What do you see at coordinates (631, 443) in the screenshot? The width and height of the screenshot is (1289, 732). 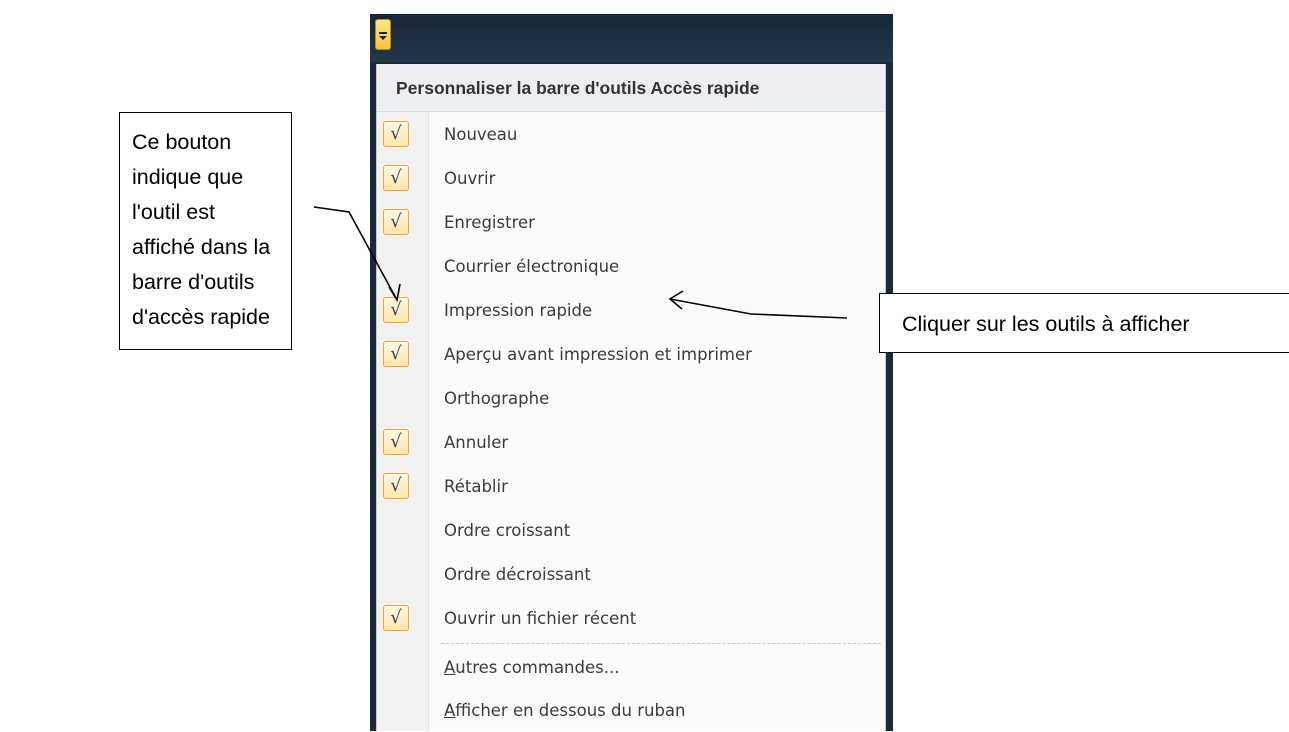 I see `menu-item: √ Annuler` at bounding box center [631, 443].